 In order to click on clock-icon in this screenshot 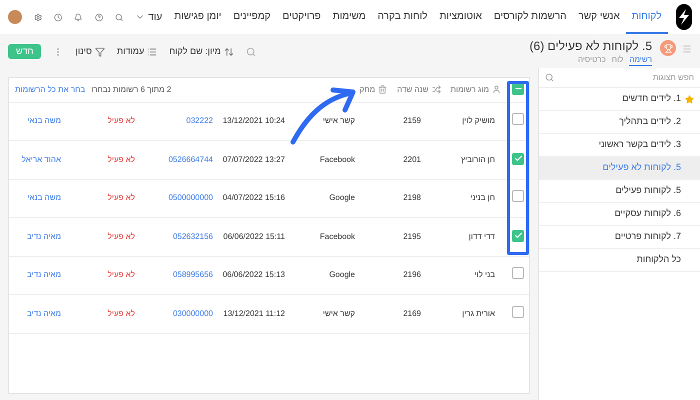, I will do `click(58, 17)`.